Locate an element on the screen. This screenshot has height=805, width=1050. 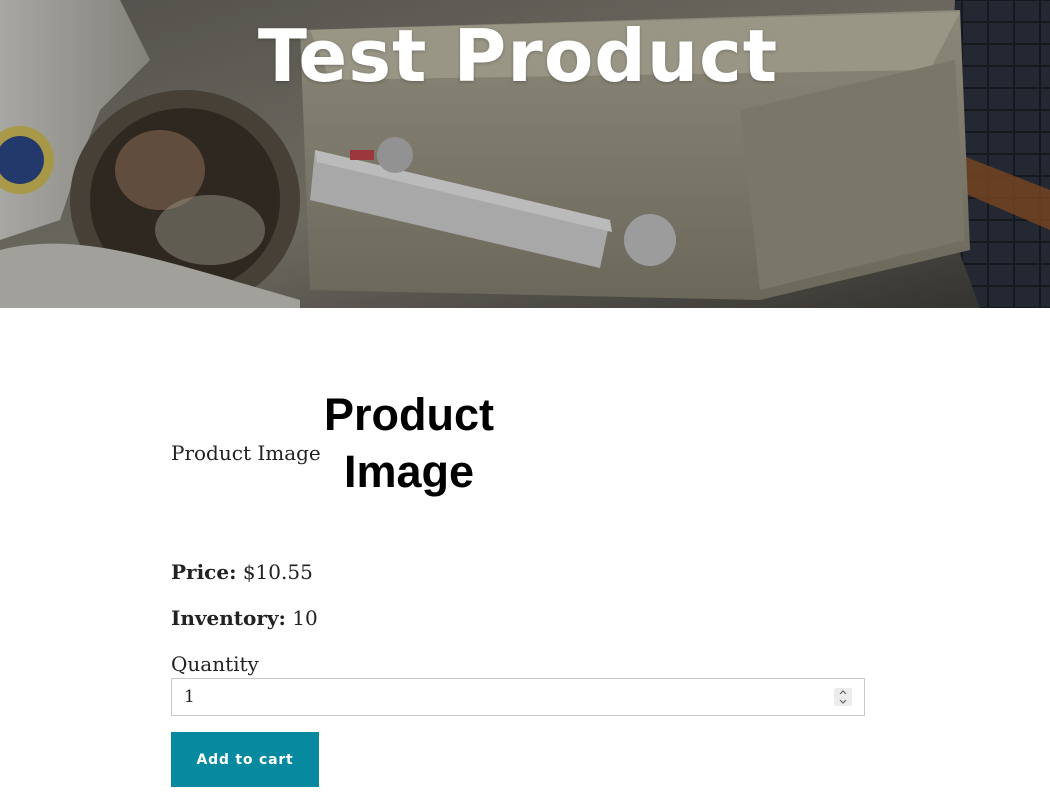
quantity-input is located at coordinates (497, 697).